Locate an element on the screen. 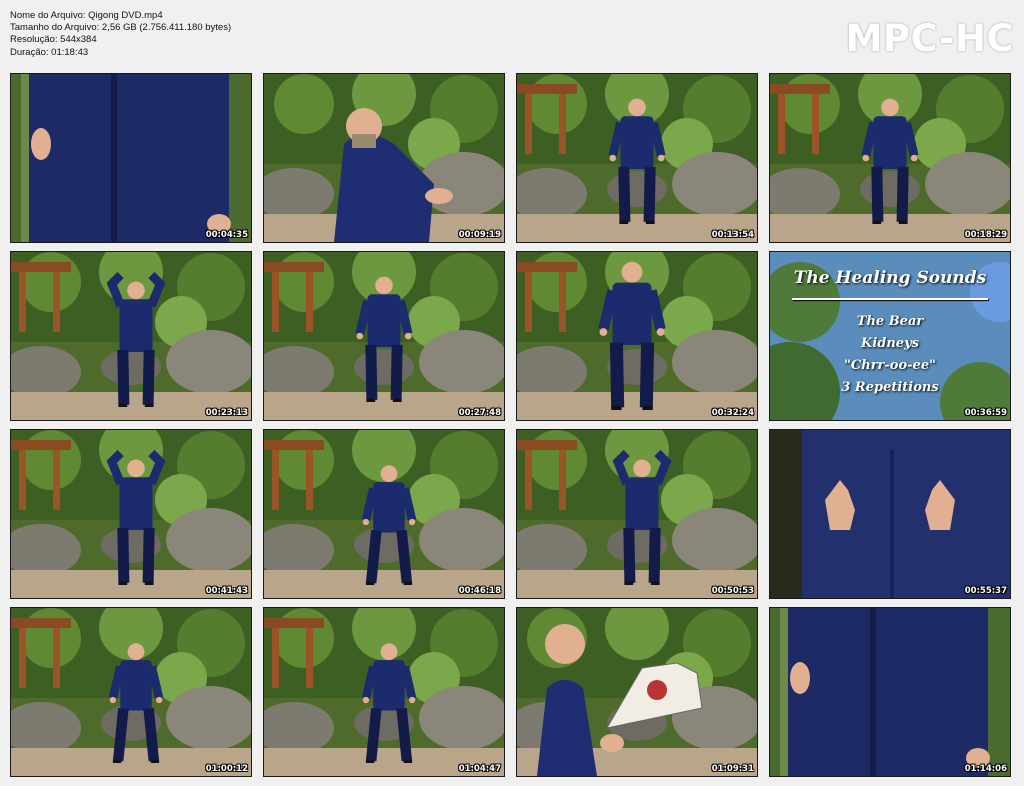 The width and height of the screenshot is (1024, 786). video-thumbnail: 00:32:24 is located at coordinates (637, 336).